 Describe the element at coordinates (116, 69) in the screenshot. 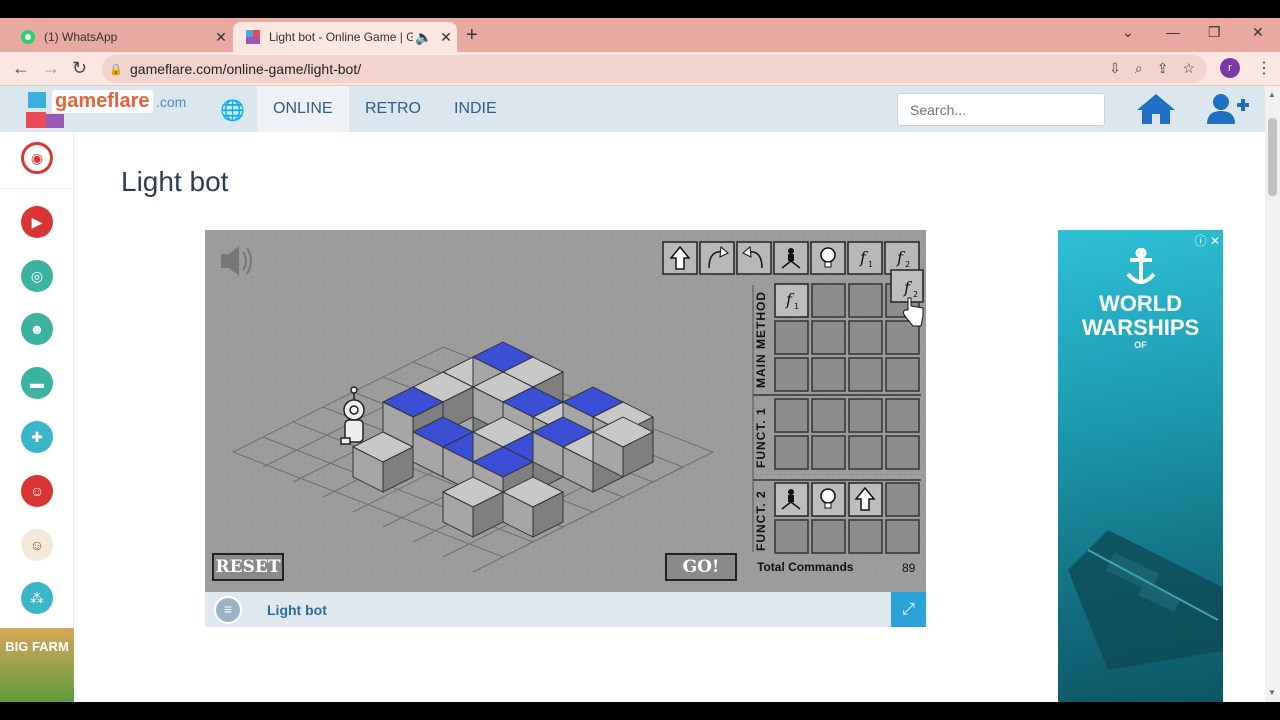

I see `lock-icon: 🔒` at that location.